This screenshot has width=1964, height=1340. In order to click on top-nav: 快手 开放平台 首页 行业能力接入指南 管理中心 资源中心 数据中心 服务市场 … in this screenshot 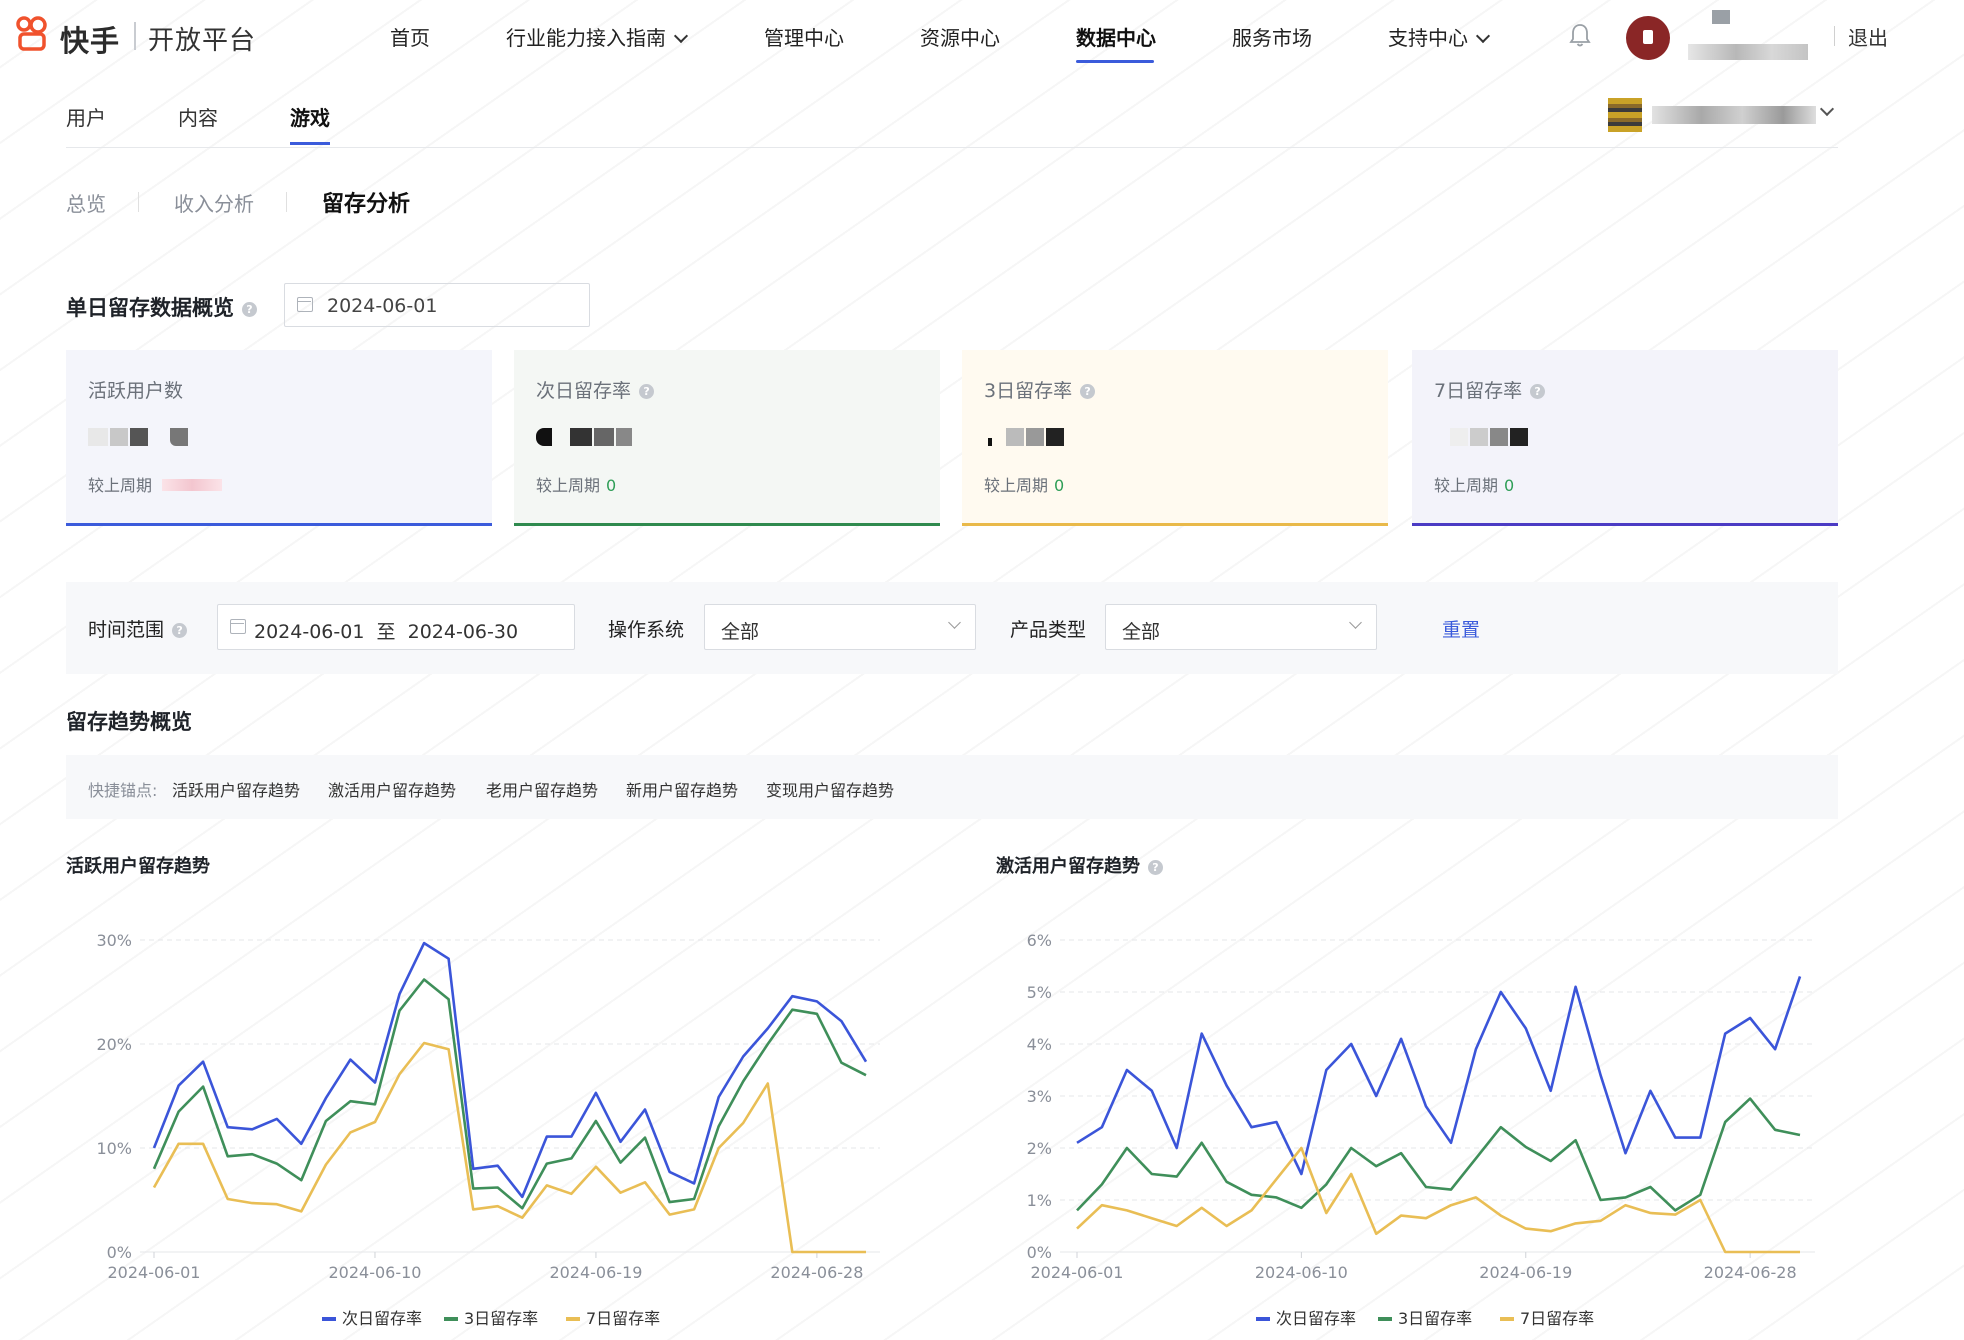, I will do `click(982, 36)`.